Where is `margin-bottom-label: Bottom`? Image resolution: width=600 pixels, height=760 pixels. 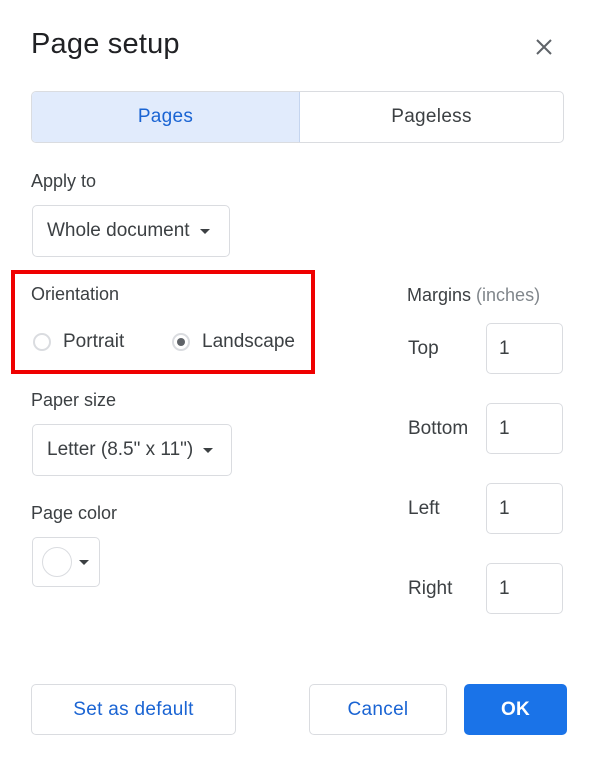 margin-bottom-label: Bottom is located at coordinates (438, 428).